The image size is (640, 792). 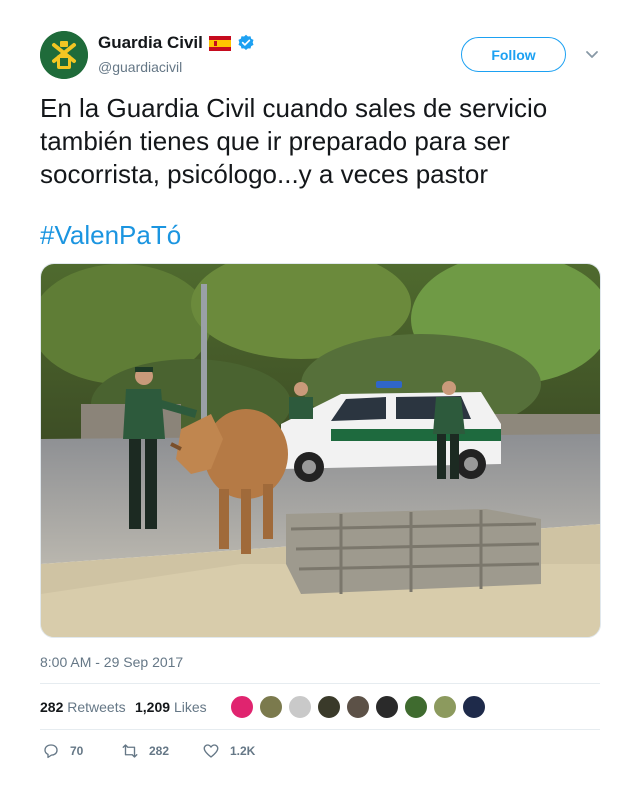 What do you see at coordinates (62, 751) in the screenshot?
I see `reply-button: 70` at bounding box center [62, 751].